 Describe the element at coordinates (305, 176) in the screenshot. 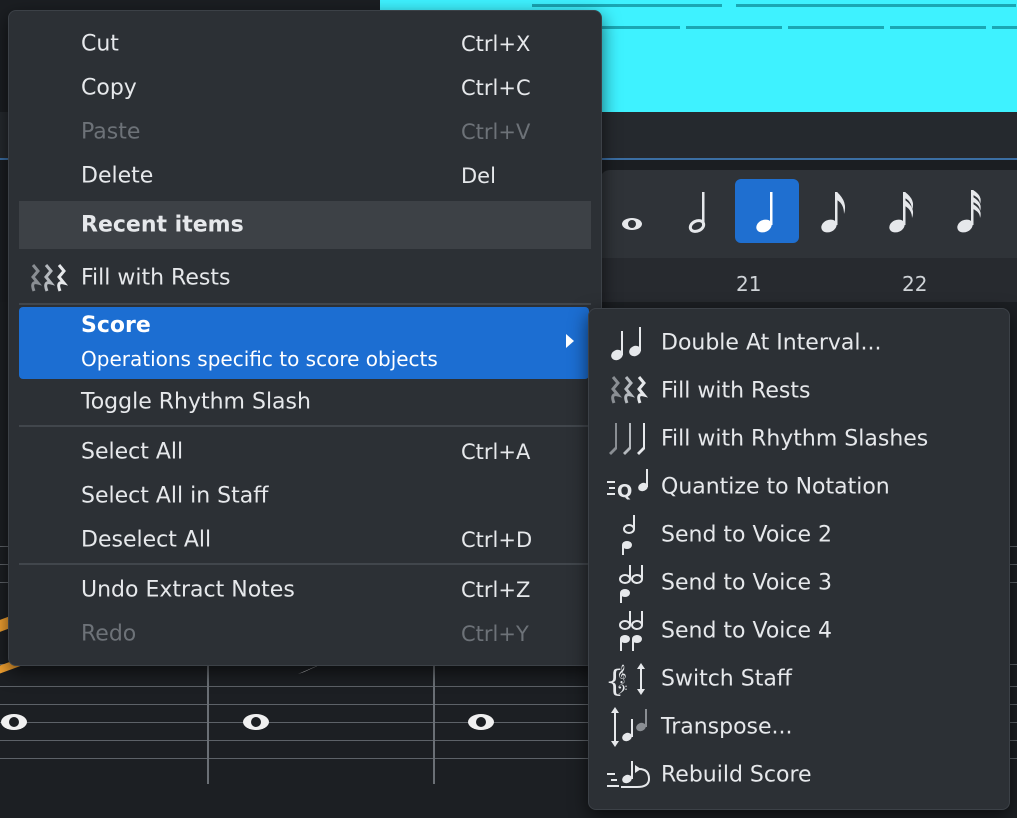

I see `menu-item-delete: Delete Del` at that location.